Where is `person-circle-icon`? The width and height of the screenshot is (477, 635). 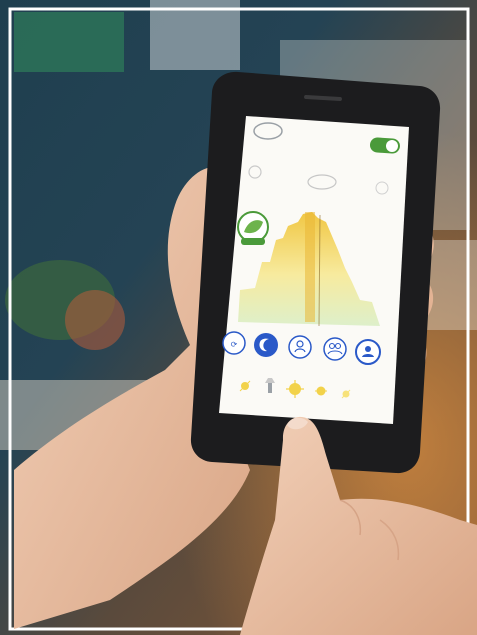 person-circle-icon is located at coordinates (368, 349).